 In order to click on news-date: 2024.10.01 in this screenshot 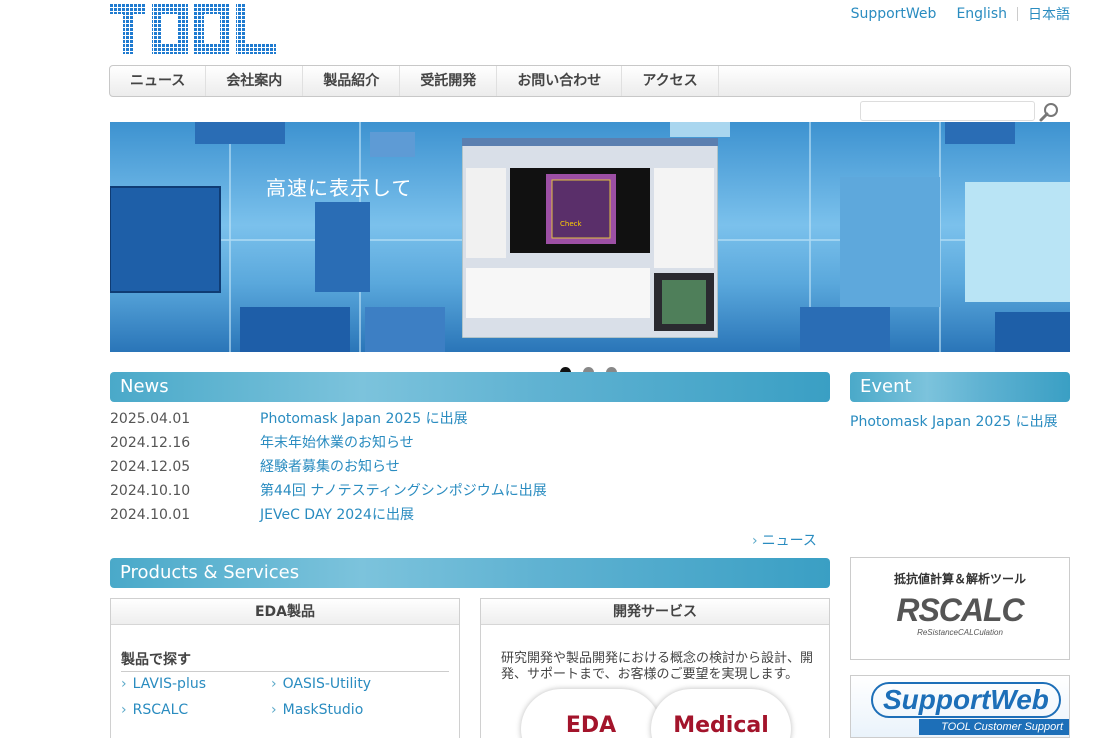, I will do `click(150, 515)`.